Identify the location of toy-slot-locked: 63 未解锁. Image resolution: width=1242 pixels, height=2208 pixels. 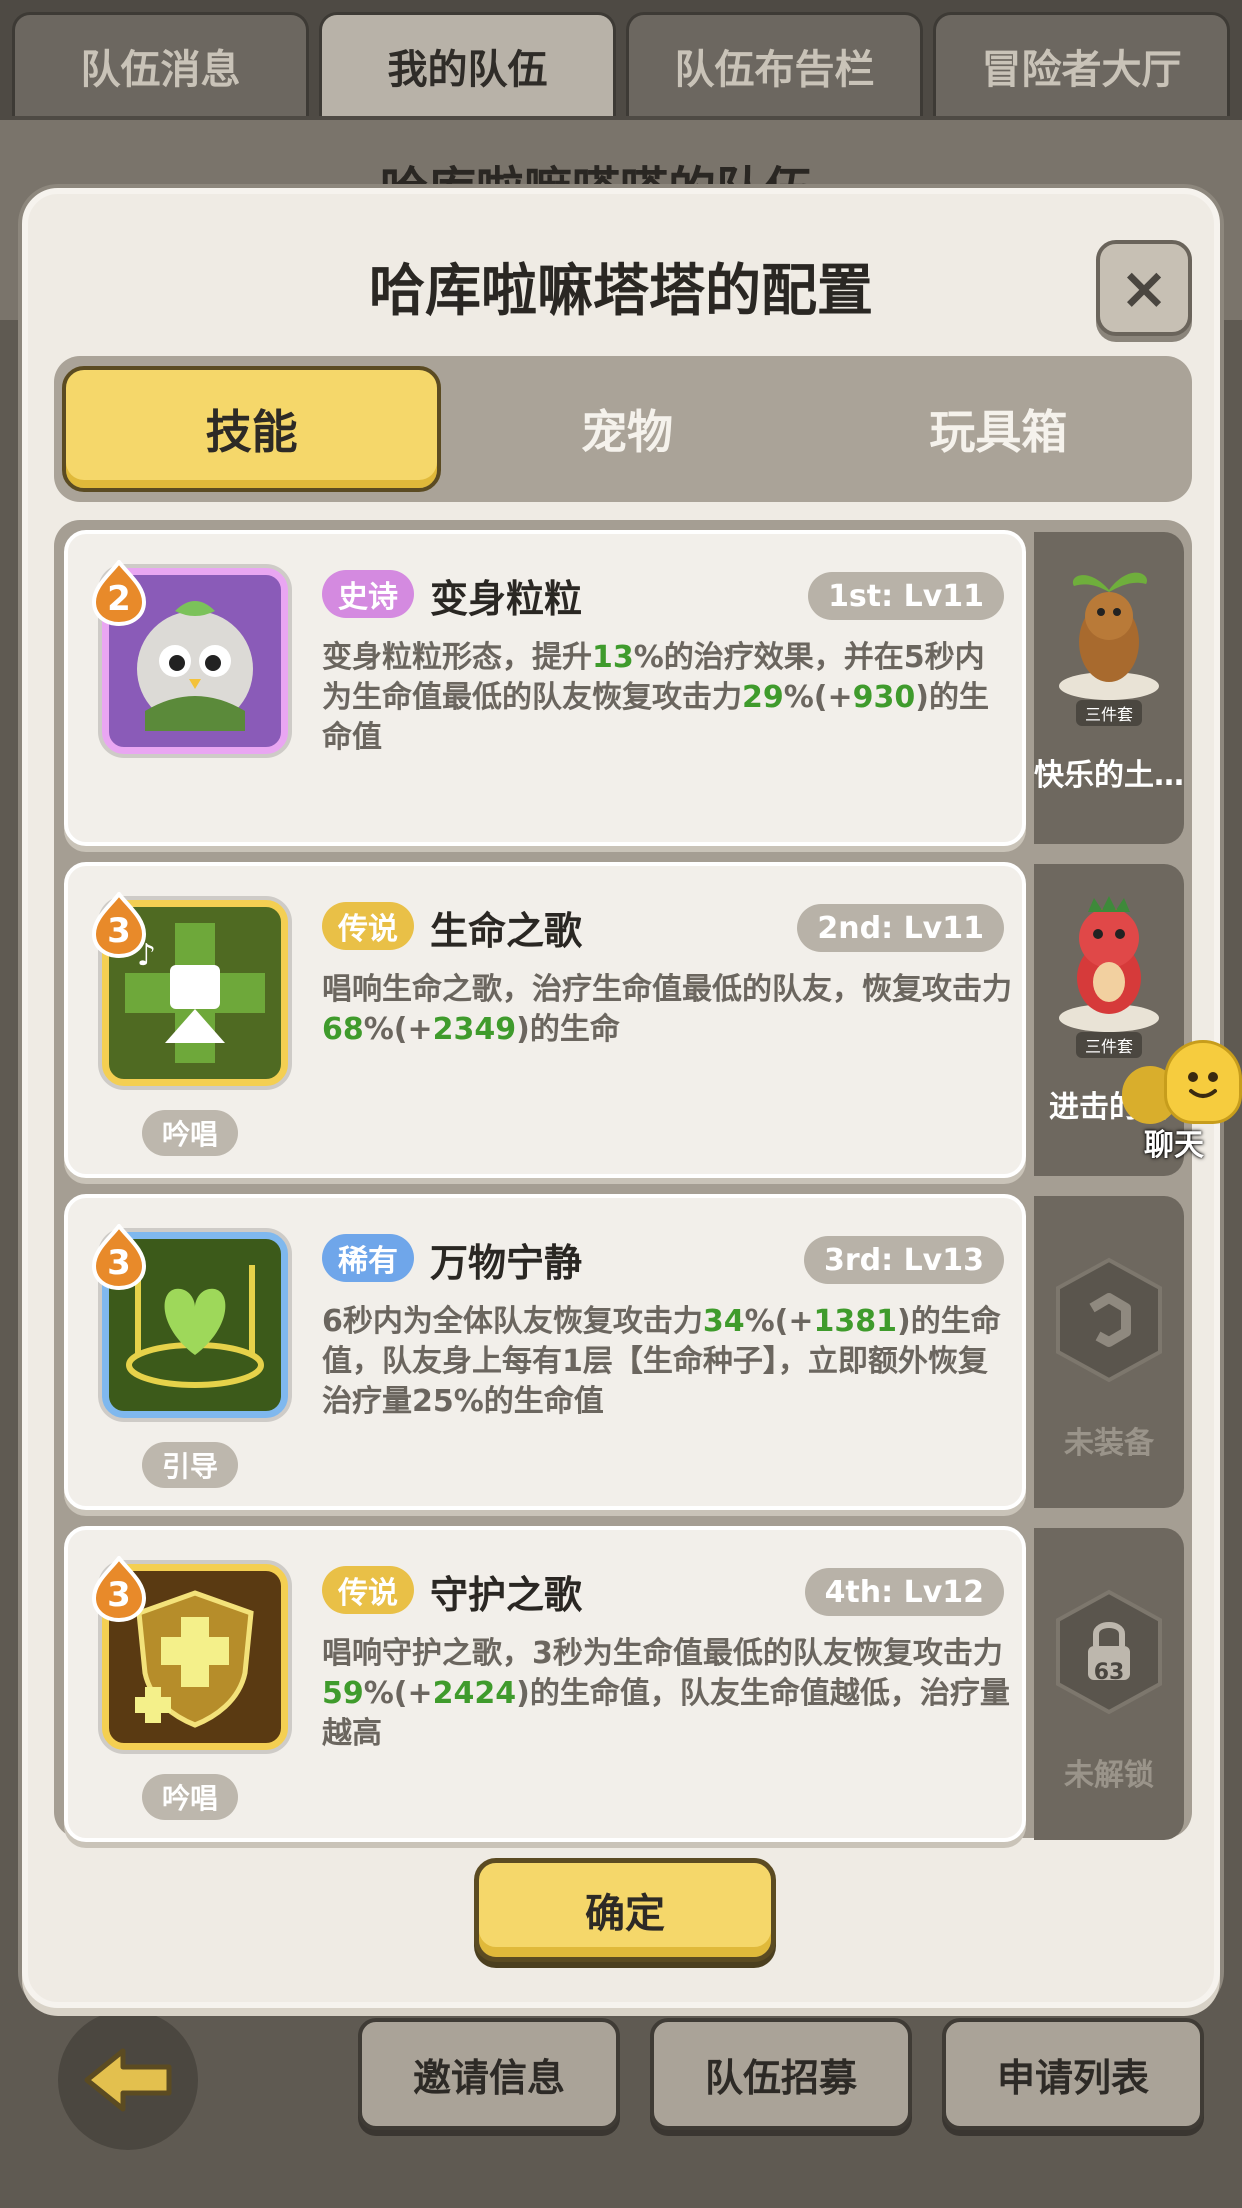
(1109, 1684).